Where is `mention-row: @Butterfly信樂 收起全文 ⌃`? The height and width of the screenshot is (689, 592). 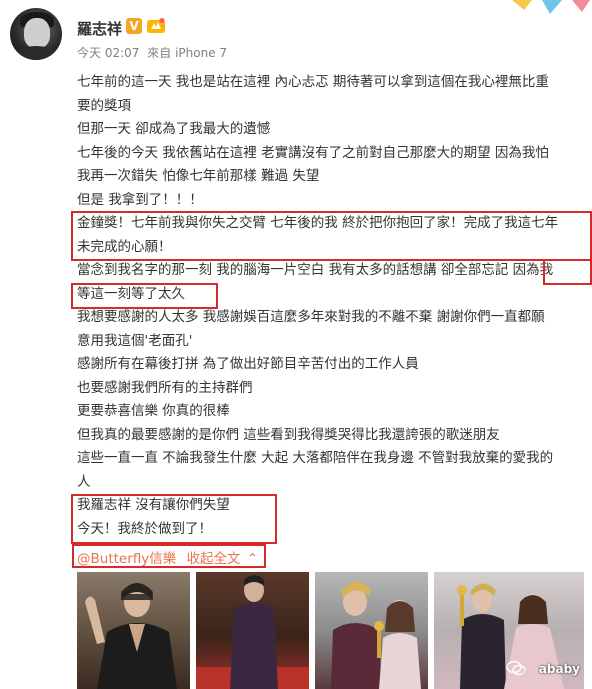 mention-row: @Butterfly信樂 收起全文 ⌃ is located at coordinates (167, 557).